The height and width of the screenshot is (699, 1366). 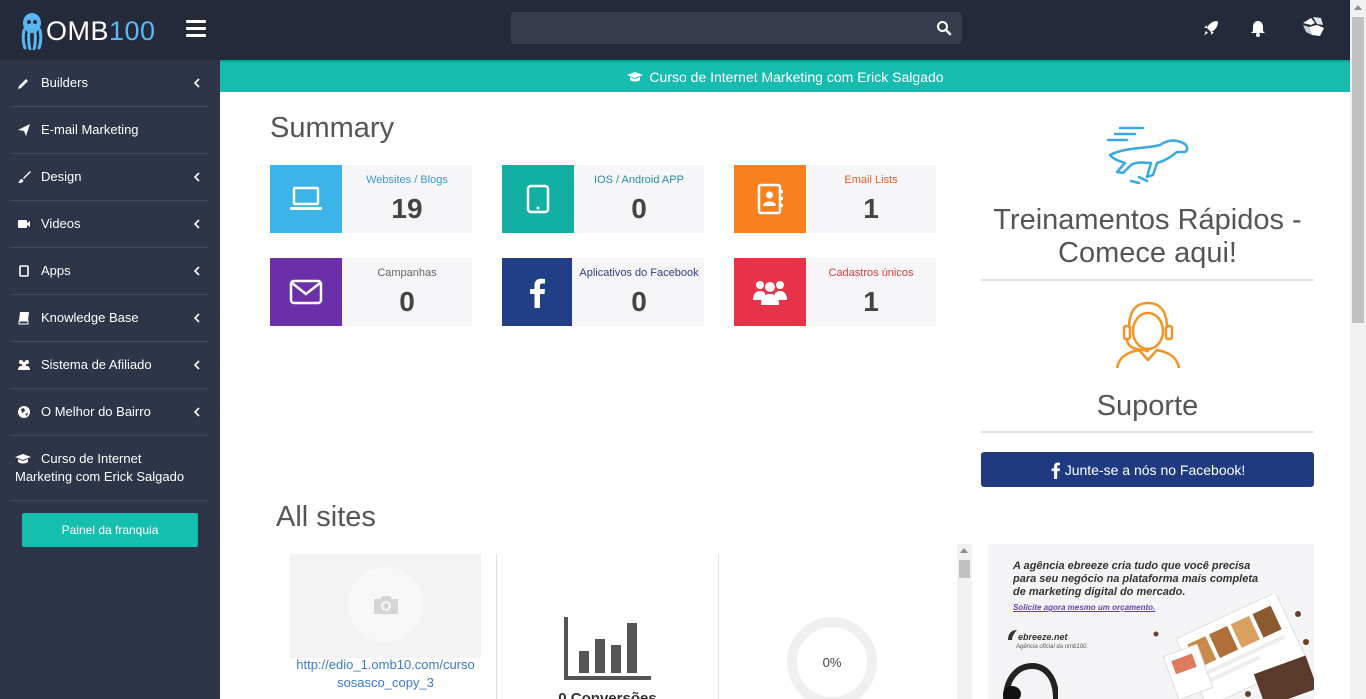 I want to click on sidebar-item-knowledge-base: Knowledge Base, so click(x=110, y=318).